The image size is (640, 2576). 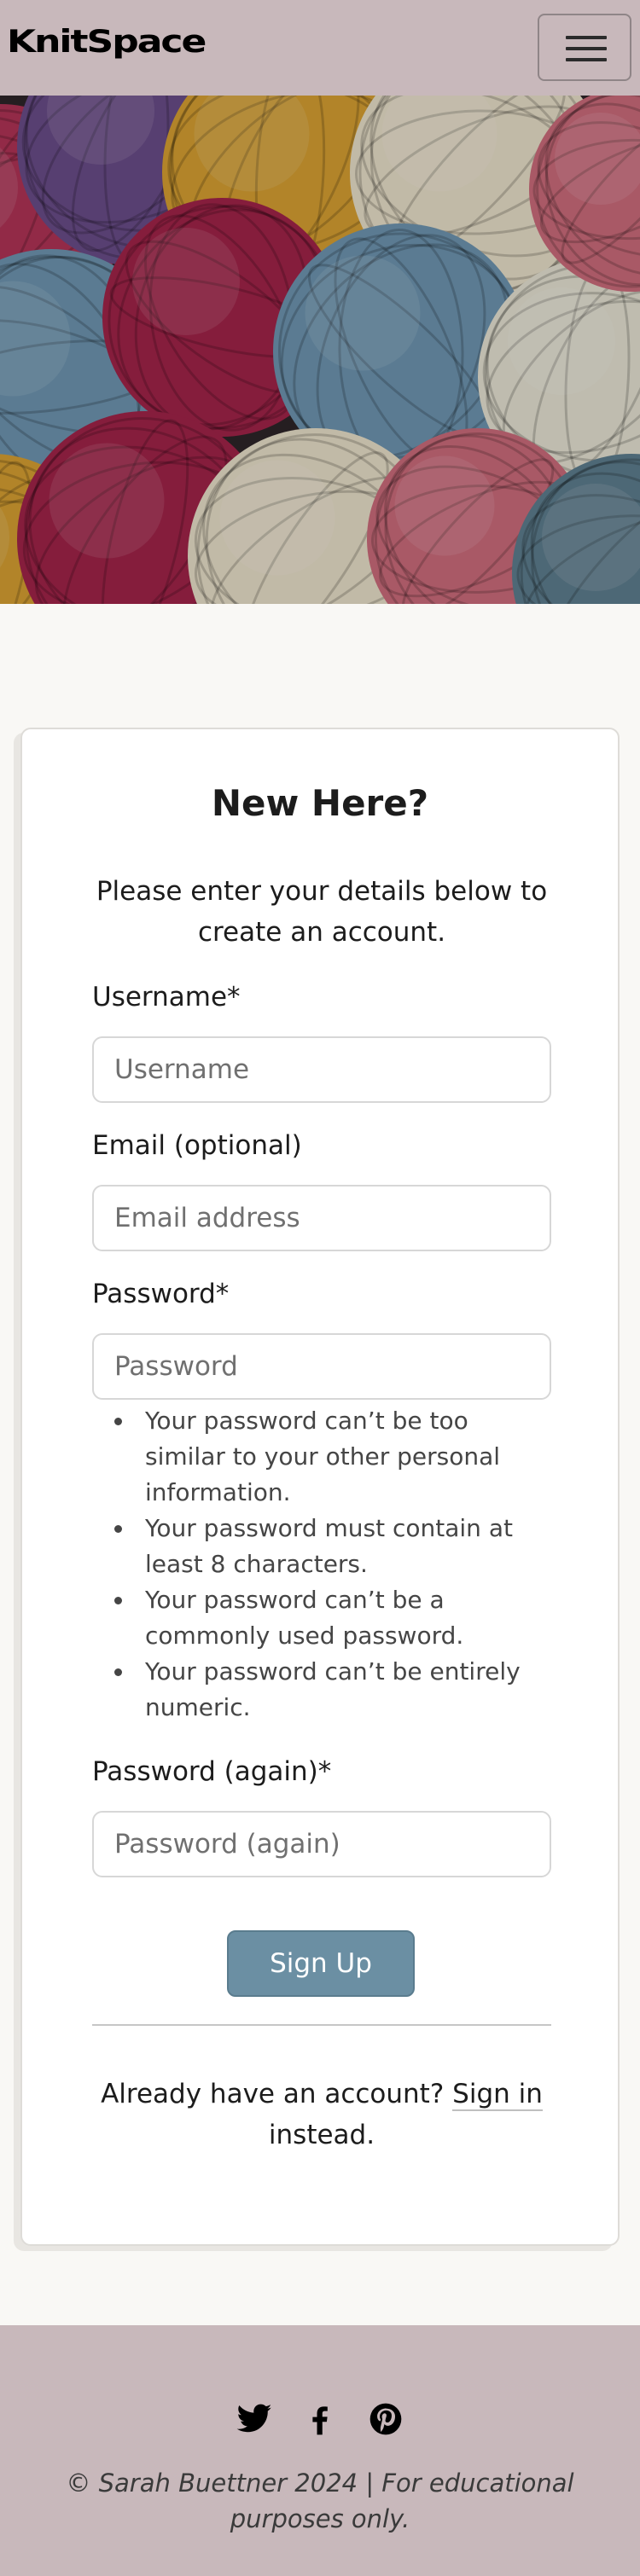 I want to click on password-input, so click(x=321, y=1366).